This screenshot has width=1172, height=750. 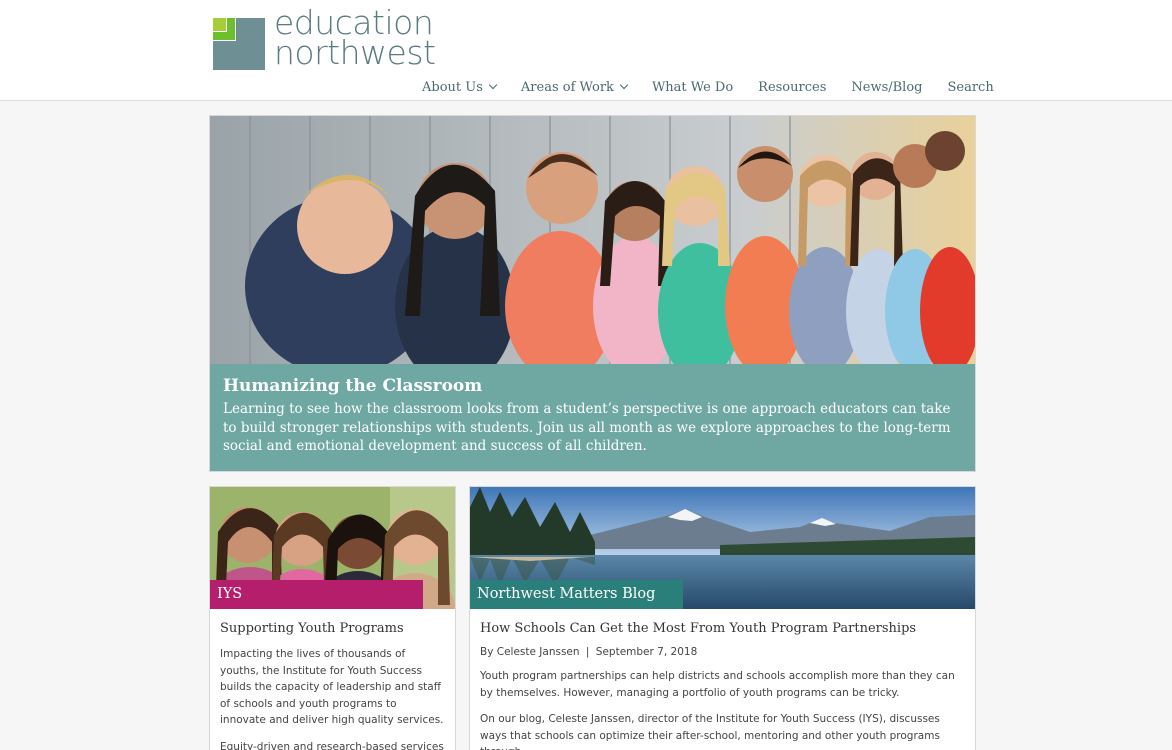 I want to click on iys-label: IYS, so click(x=316, y=594).